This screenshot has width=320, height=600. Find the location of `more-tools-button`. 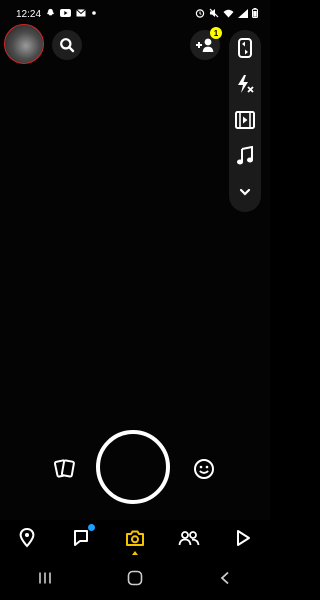

more-tools-button is located at coordinates (245, 192).